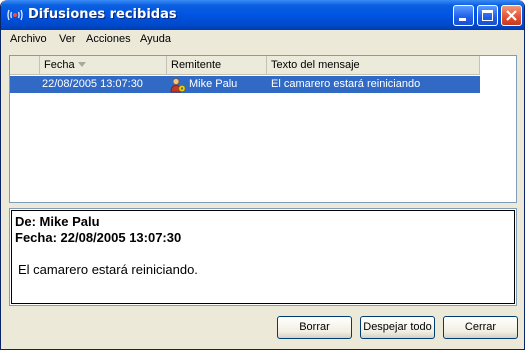 The height and width of the screenshot is (350, 525). I want to click on preview-date: Fecha: 22/08/2005 13:07:30, so click(98, 237).